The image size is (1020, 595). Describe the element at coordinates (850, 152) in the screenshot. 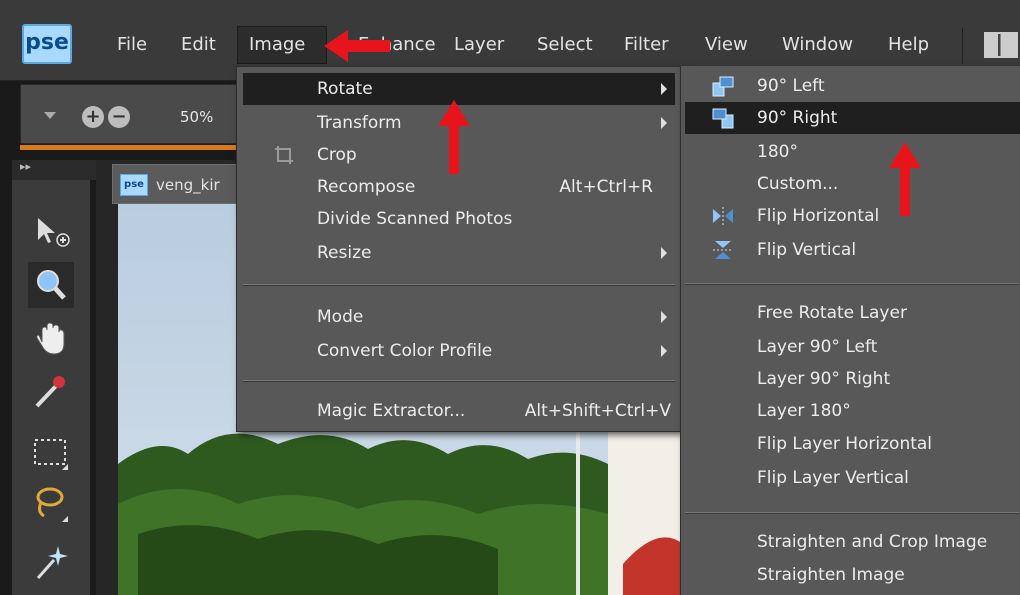

I see `menu-item-180: 180°` at that location.